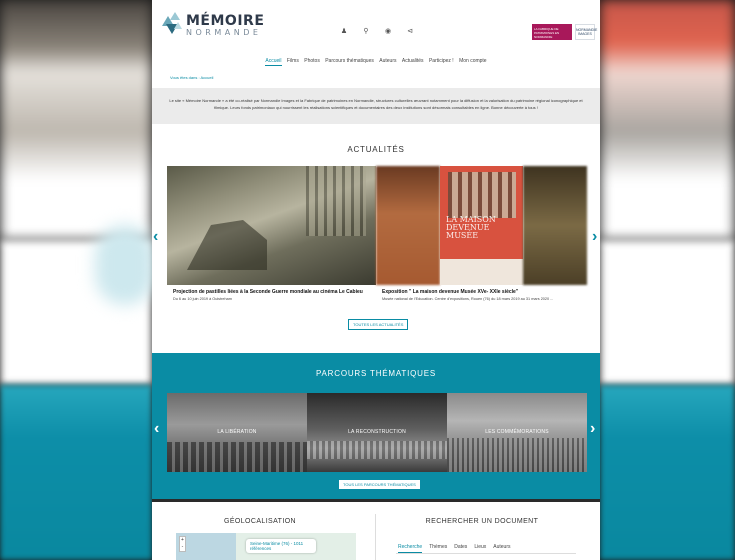  I want to click on nav-item-auteurs: Auteurs, so click(387, 61).